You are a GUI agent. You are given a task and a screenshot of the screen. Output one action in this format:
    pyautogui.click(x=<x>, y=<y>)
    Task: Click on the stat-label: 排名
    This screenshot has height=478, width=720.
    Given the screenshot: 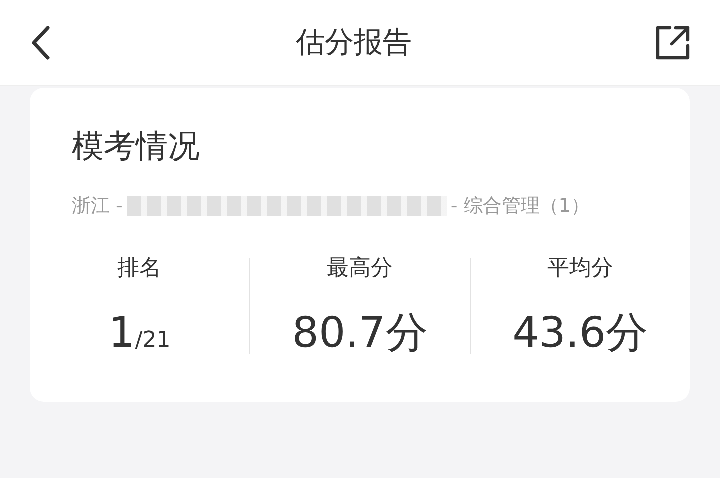 What is the action you would take?
    pyautogui.click(x=140, y=269)
    